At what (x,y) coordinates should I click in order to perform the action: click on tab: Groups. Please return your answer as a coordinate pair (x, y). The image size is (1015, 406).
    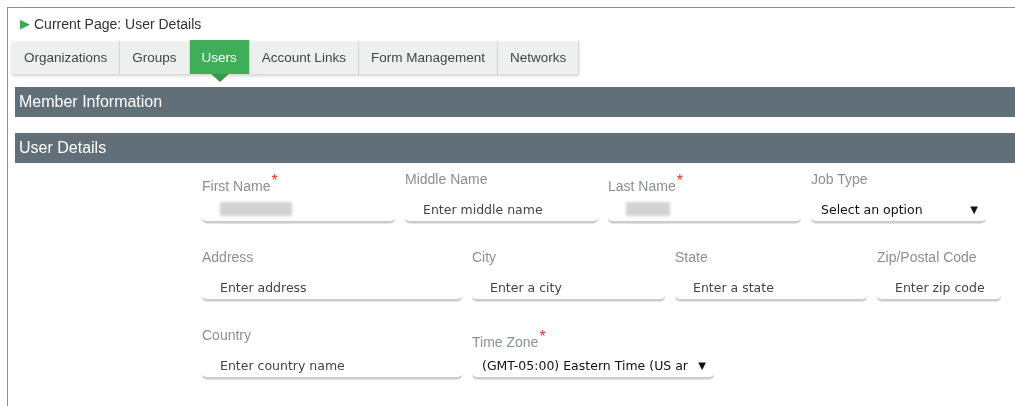
    Looking at the image, I should click on (155, 57).